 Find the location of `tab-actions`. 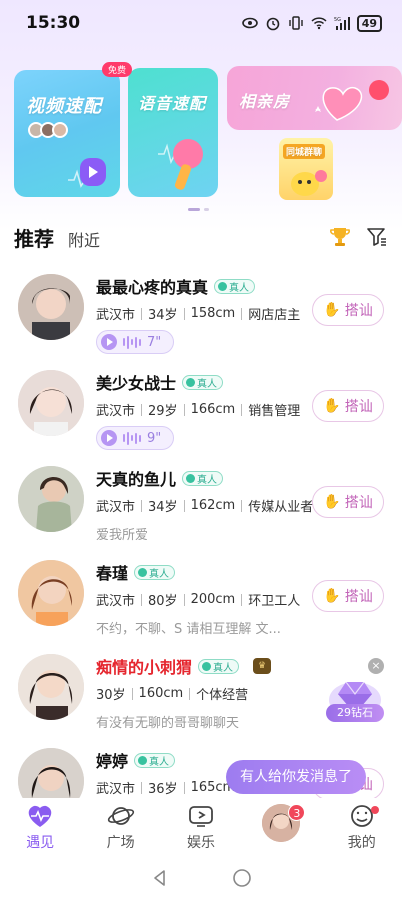

tab-actions is located at coordinates (358, 237).